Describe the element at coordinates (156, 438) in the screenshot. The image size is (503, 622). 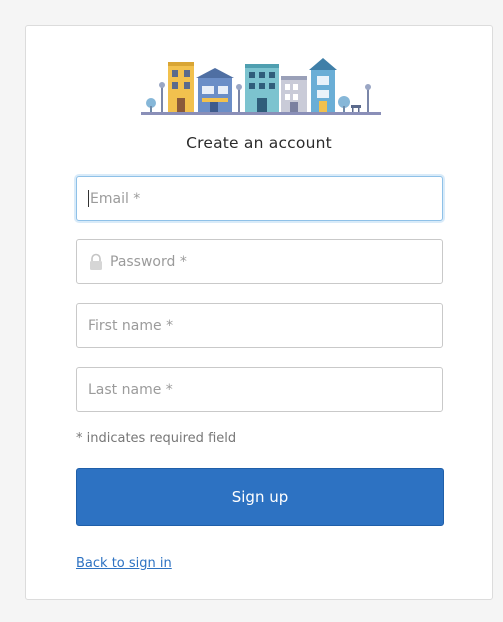
I see `required-field-hint: * indicates required field` at that location.